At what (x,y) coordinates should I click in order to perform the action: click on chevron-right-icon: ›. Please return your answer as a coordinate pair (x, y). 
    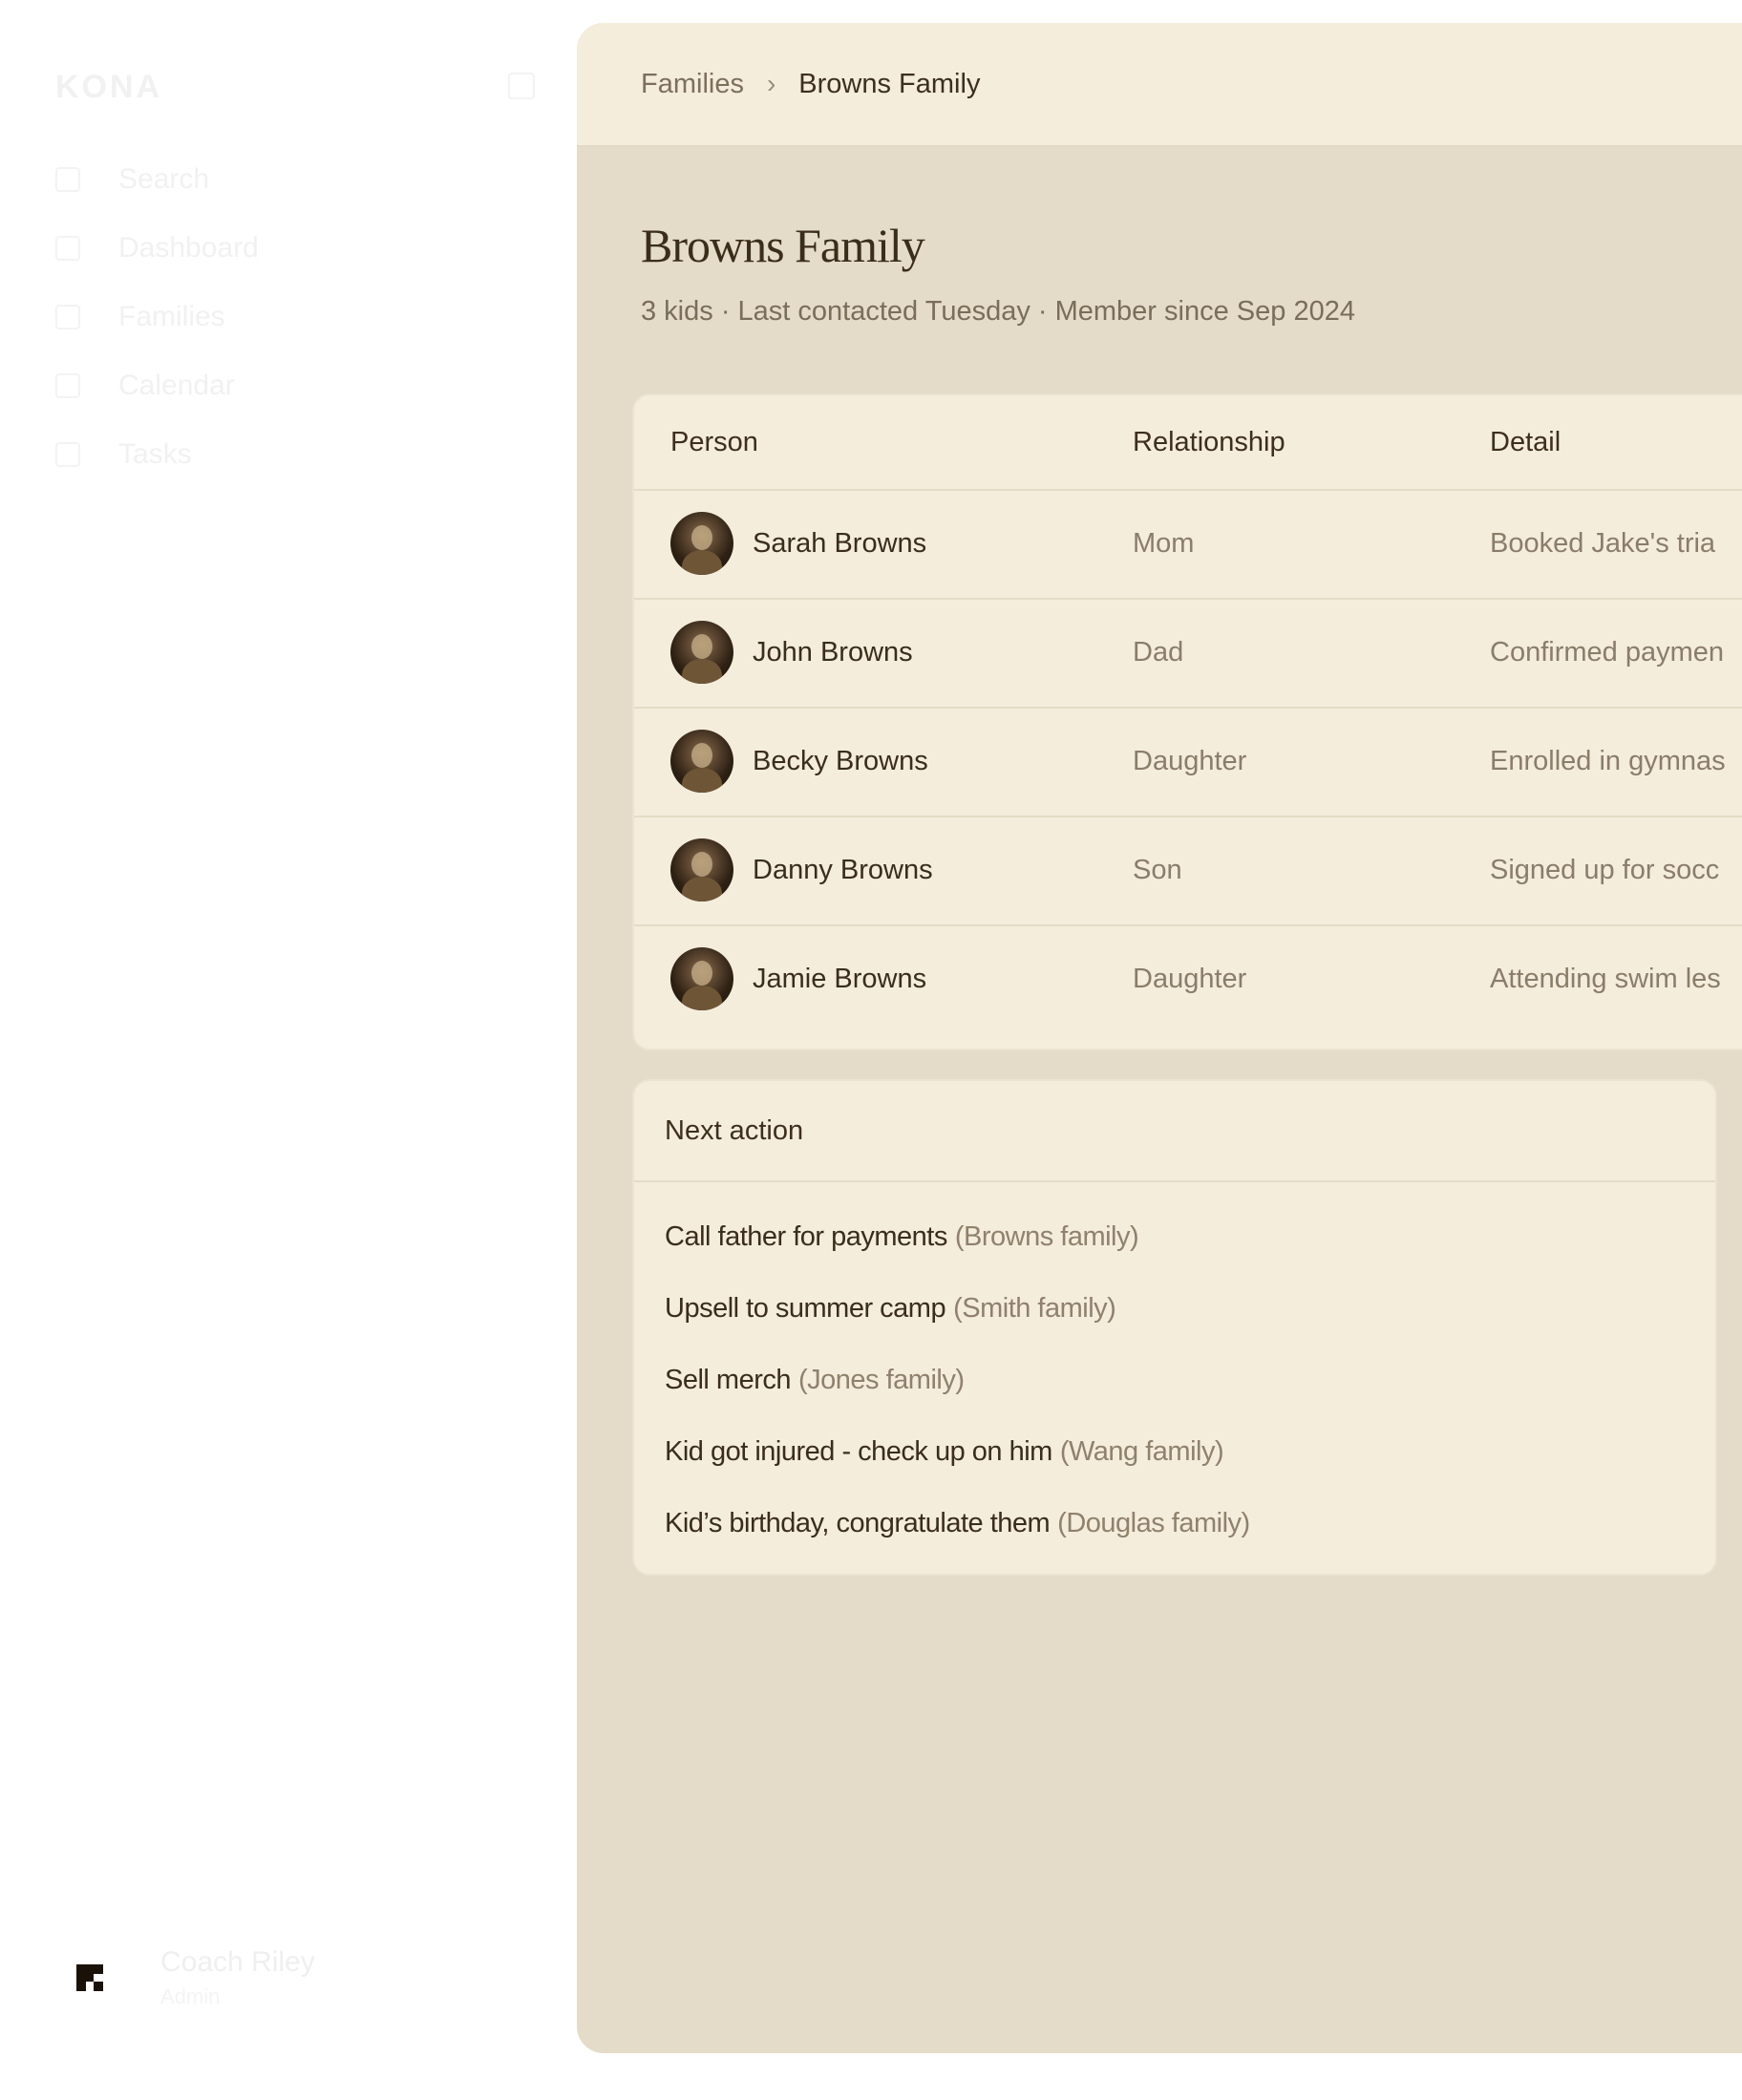
    Looking at the image, I should click on (771, 84).